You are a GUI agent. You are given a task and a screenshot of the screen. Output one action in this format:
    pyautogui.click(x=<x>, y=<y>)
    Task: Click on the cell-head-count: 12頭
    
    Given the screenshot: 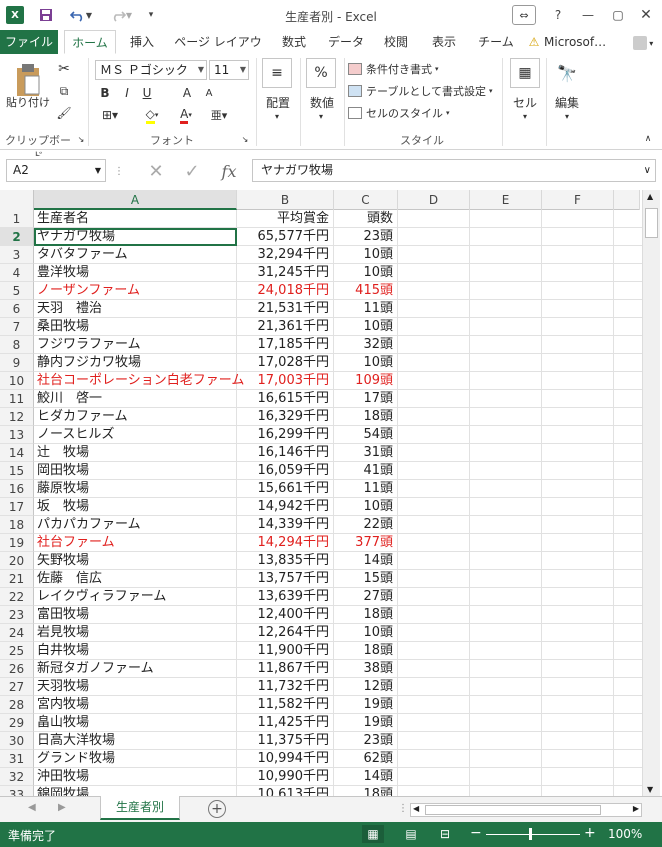 What is the action you would take?
    pyautogui.click(x=366, y=687)
    